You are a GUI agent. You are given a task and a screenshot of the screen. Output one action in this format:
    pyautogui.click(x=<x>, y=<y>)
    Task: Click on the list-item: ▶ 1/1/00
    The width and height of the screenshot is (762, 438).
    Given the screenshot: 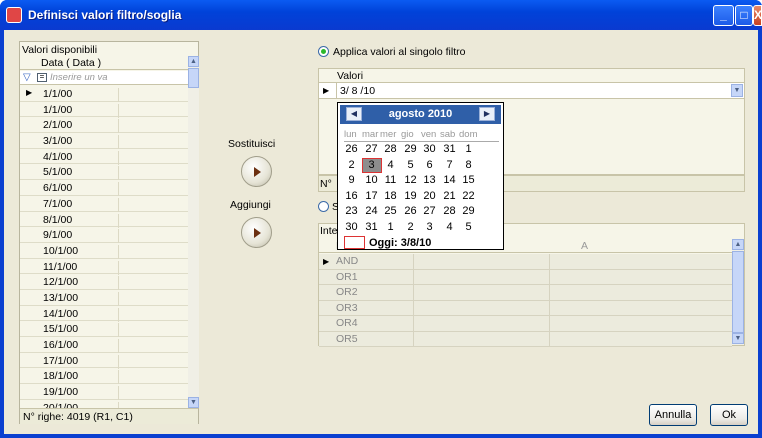 What is the action you would take?
    pyautogui.click(x=104, y=94)
    